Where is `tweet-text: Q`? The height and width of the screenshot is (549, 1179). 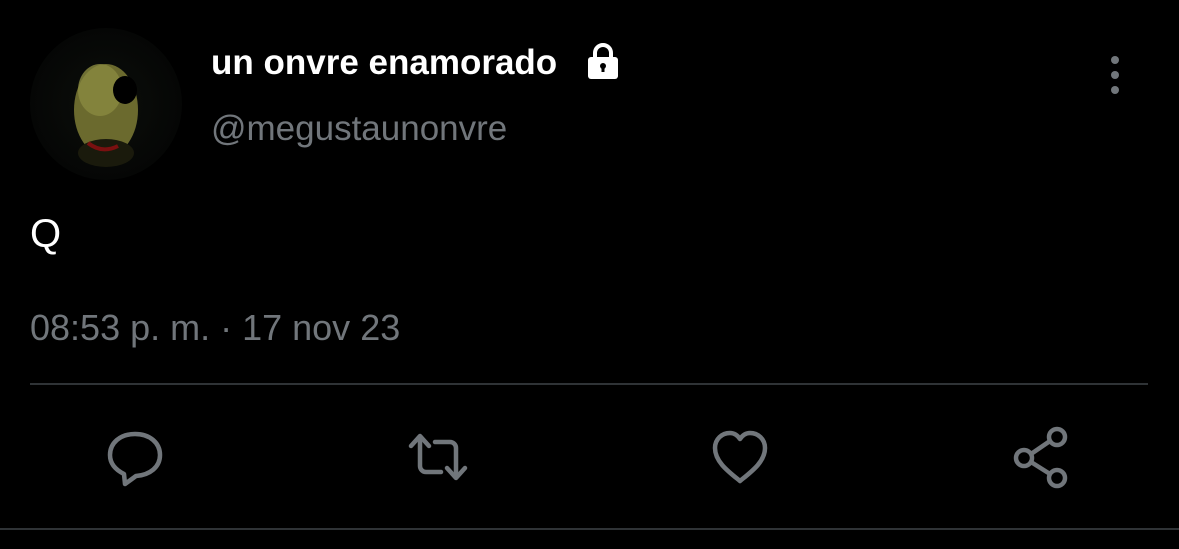 tweet-text: Q is located at coordinates (46, 234).